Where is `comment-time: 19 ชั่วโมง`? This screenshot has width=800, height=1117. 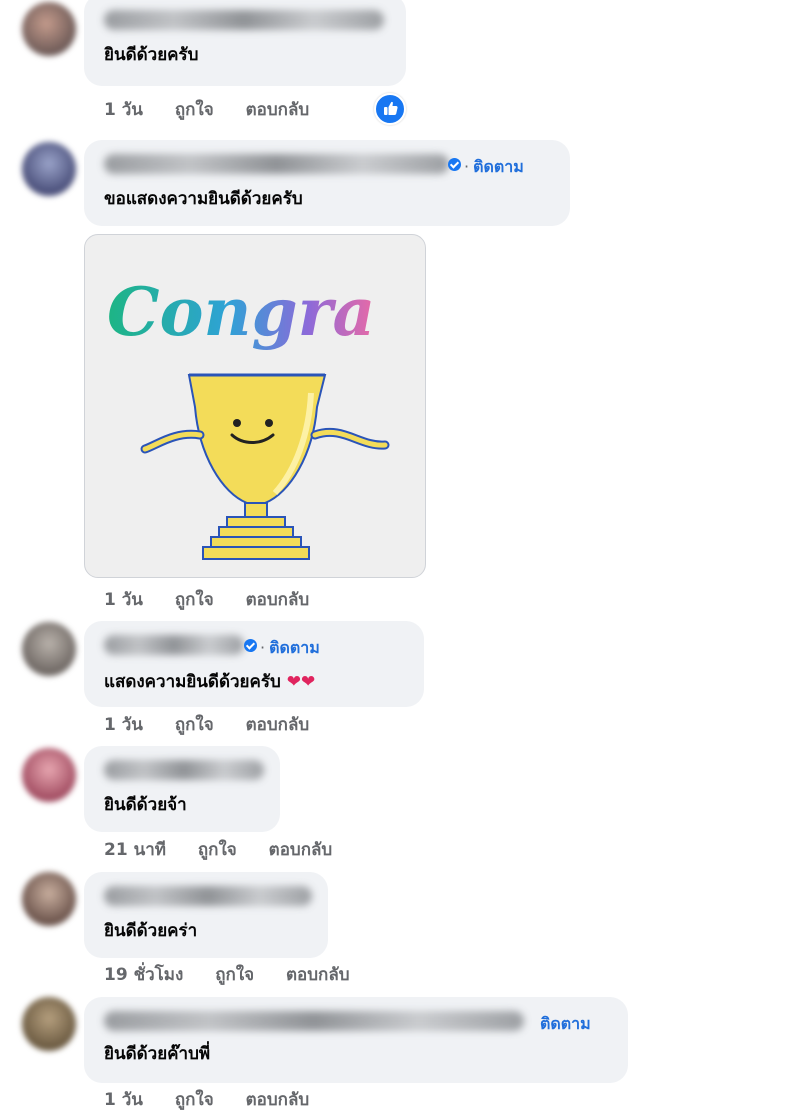 comment-time: 19 ชั่วโมง is located at coordinates (143, 975).